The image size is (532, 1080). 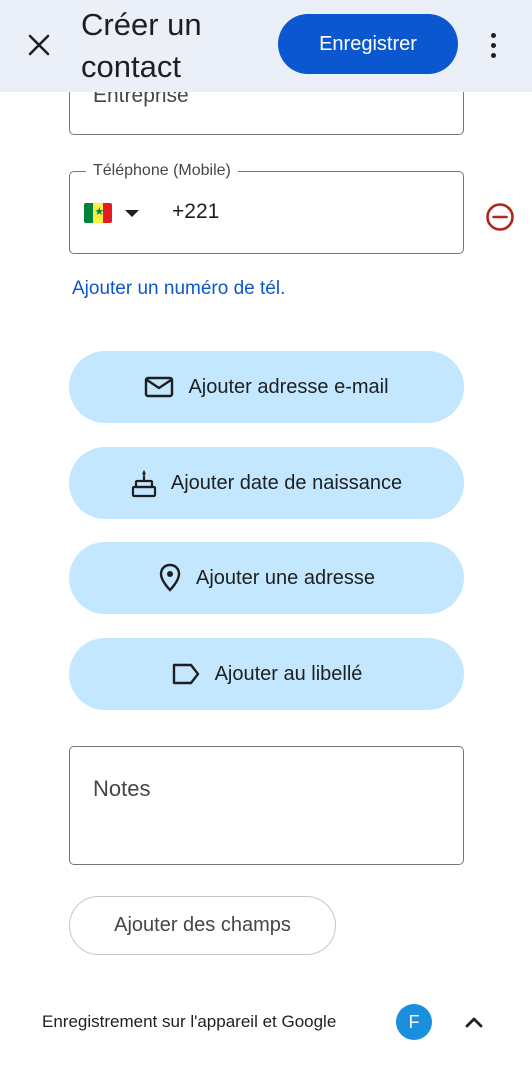 I want to click on notes-field: Notes, so click(x=266, y=805).